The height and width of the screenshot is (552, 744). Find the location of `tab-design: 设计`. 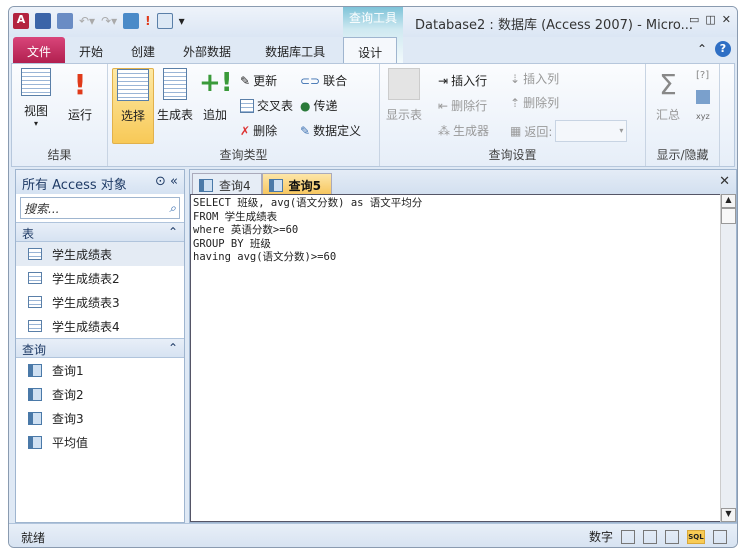

tab-design: 设计 is located at coordinates (370, 50).